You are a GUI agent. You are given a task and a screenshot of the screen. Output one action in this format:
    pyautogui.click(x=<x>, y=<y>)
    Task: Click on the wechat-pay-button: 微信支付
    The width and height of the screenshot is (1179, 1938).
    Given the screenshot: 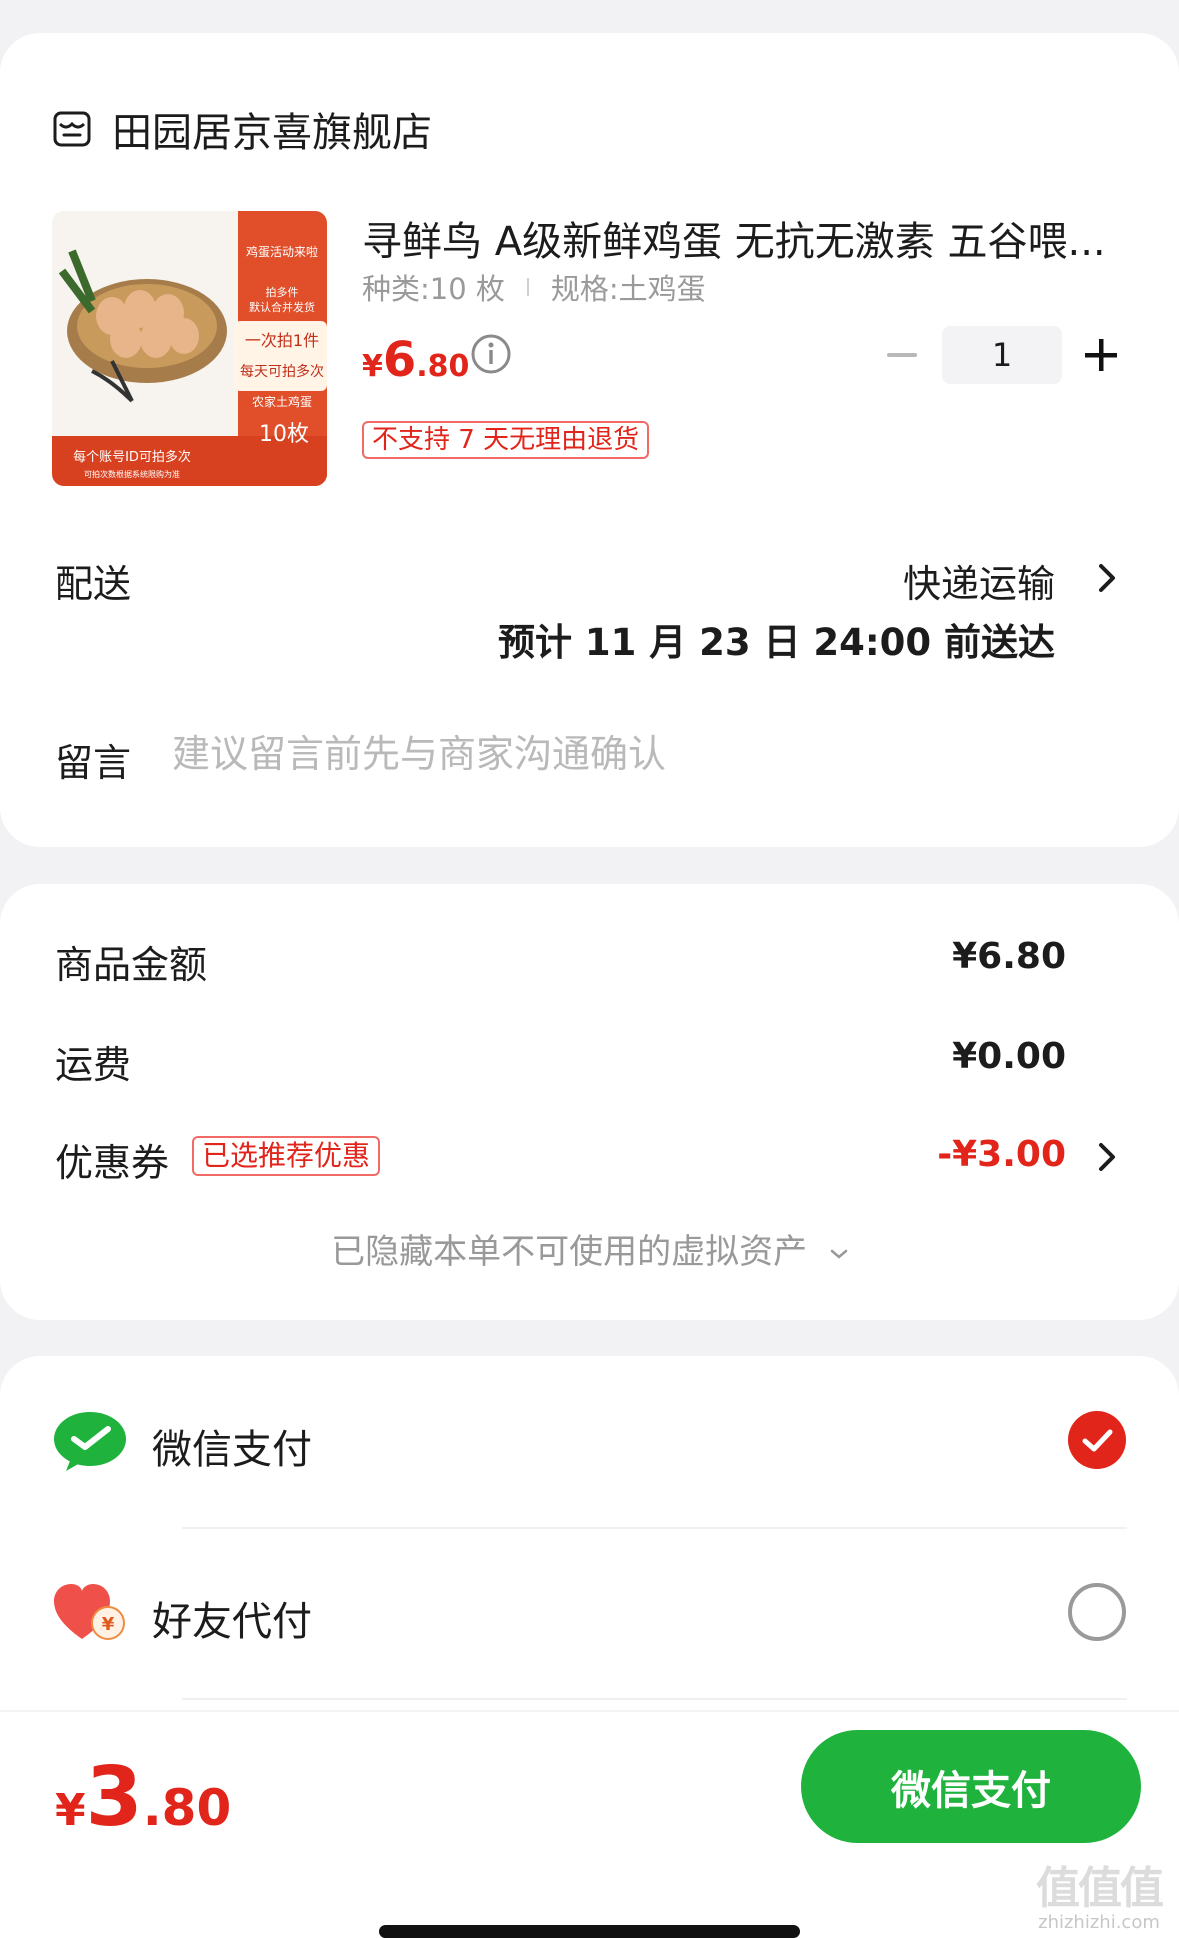 What is the action you would take?
    pyautogui.click(x=971, y=1786)
    